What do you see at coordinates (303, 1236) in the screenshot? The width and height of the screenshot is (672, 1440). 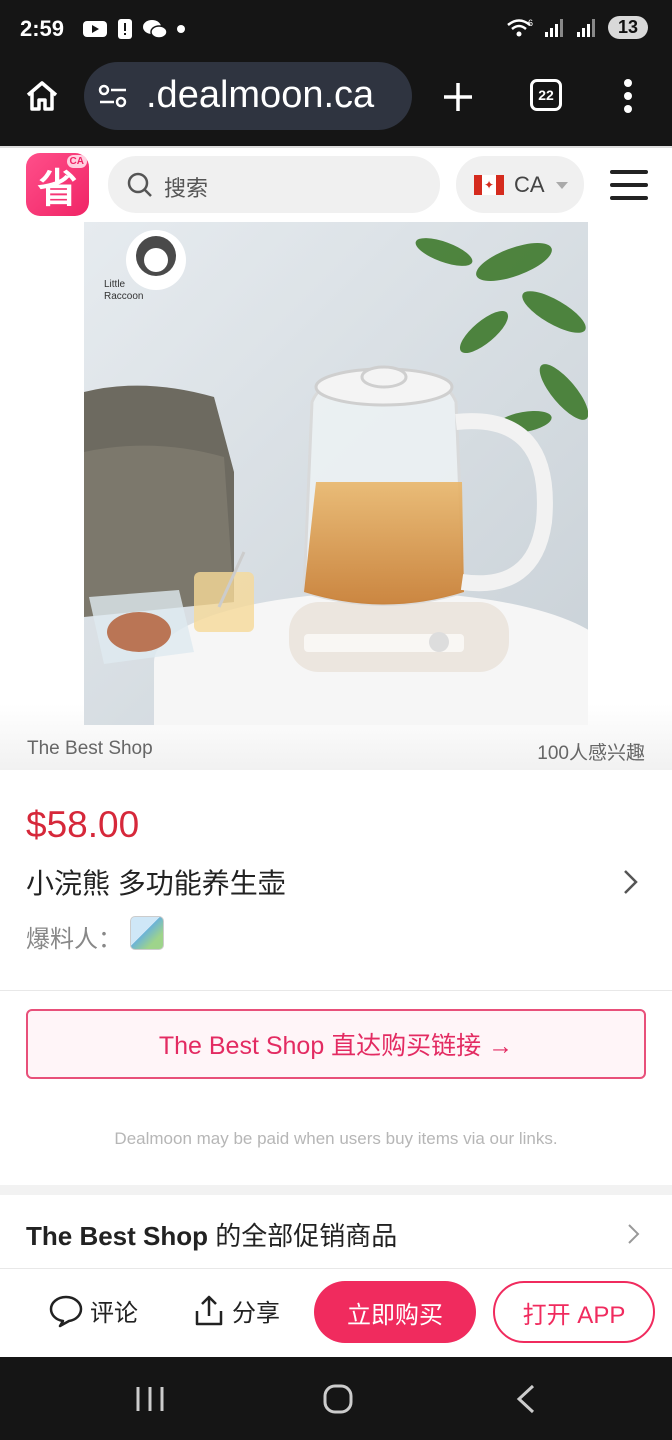 I see `all-deals-suffix: 的全部促销商品` at bounding box center [303, 1236].